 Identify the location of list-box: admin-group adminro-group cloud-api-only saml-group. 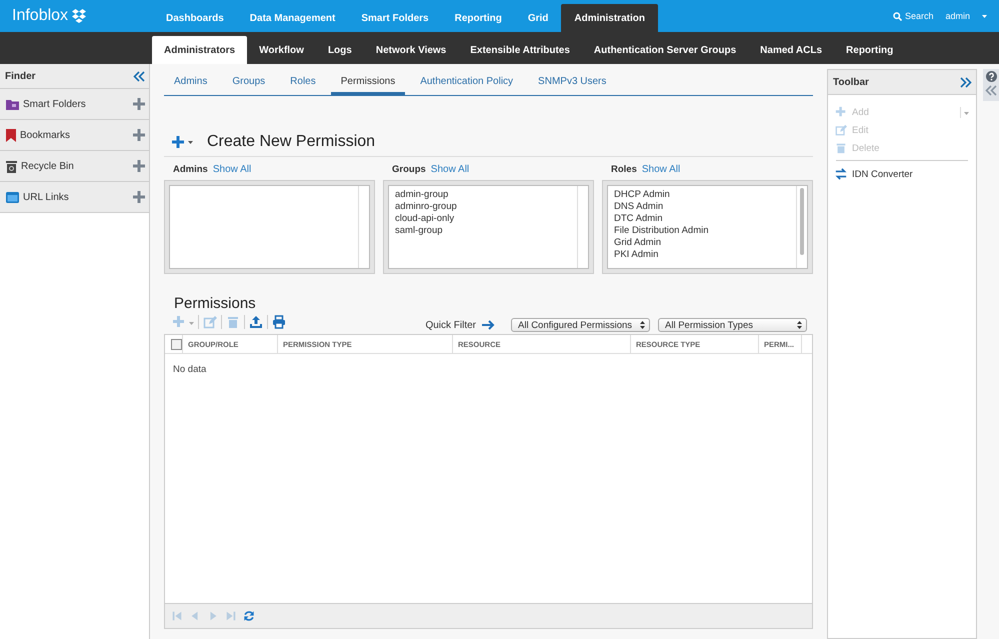
(488, 227).